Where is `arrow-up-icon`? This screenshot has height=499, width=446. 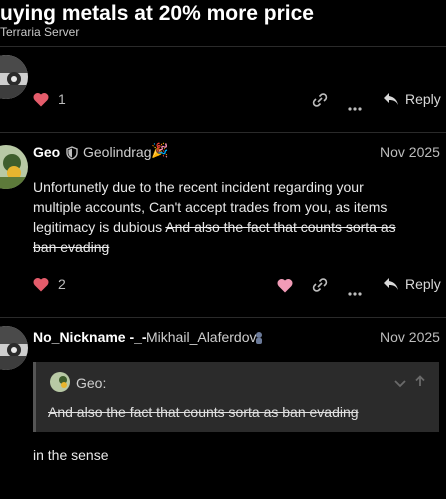 arrow-up-icon is located at coordinates (420, 380).